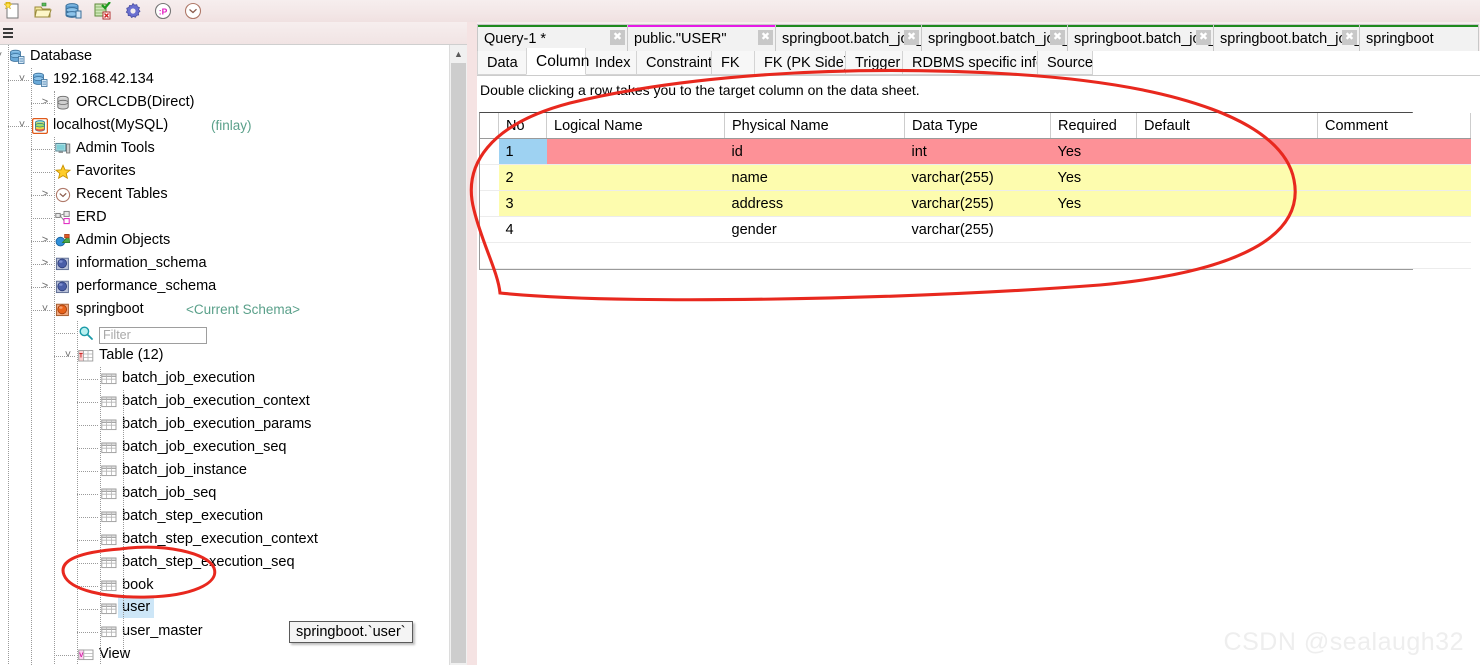  I want to click on scrollbar-thumb, so click(458, 363).